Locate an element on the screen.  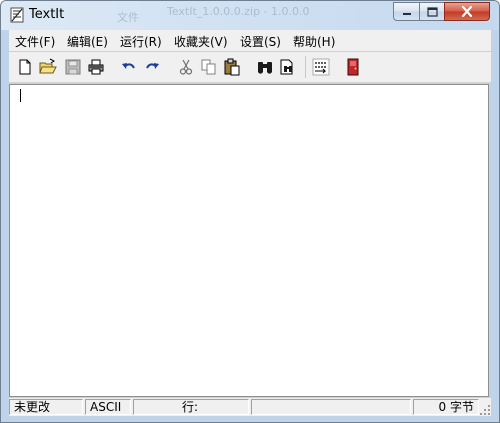
char-count-status: 0 字节 is located at coordinates (446, 407).